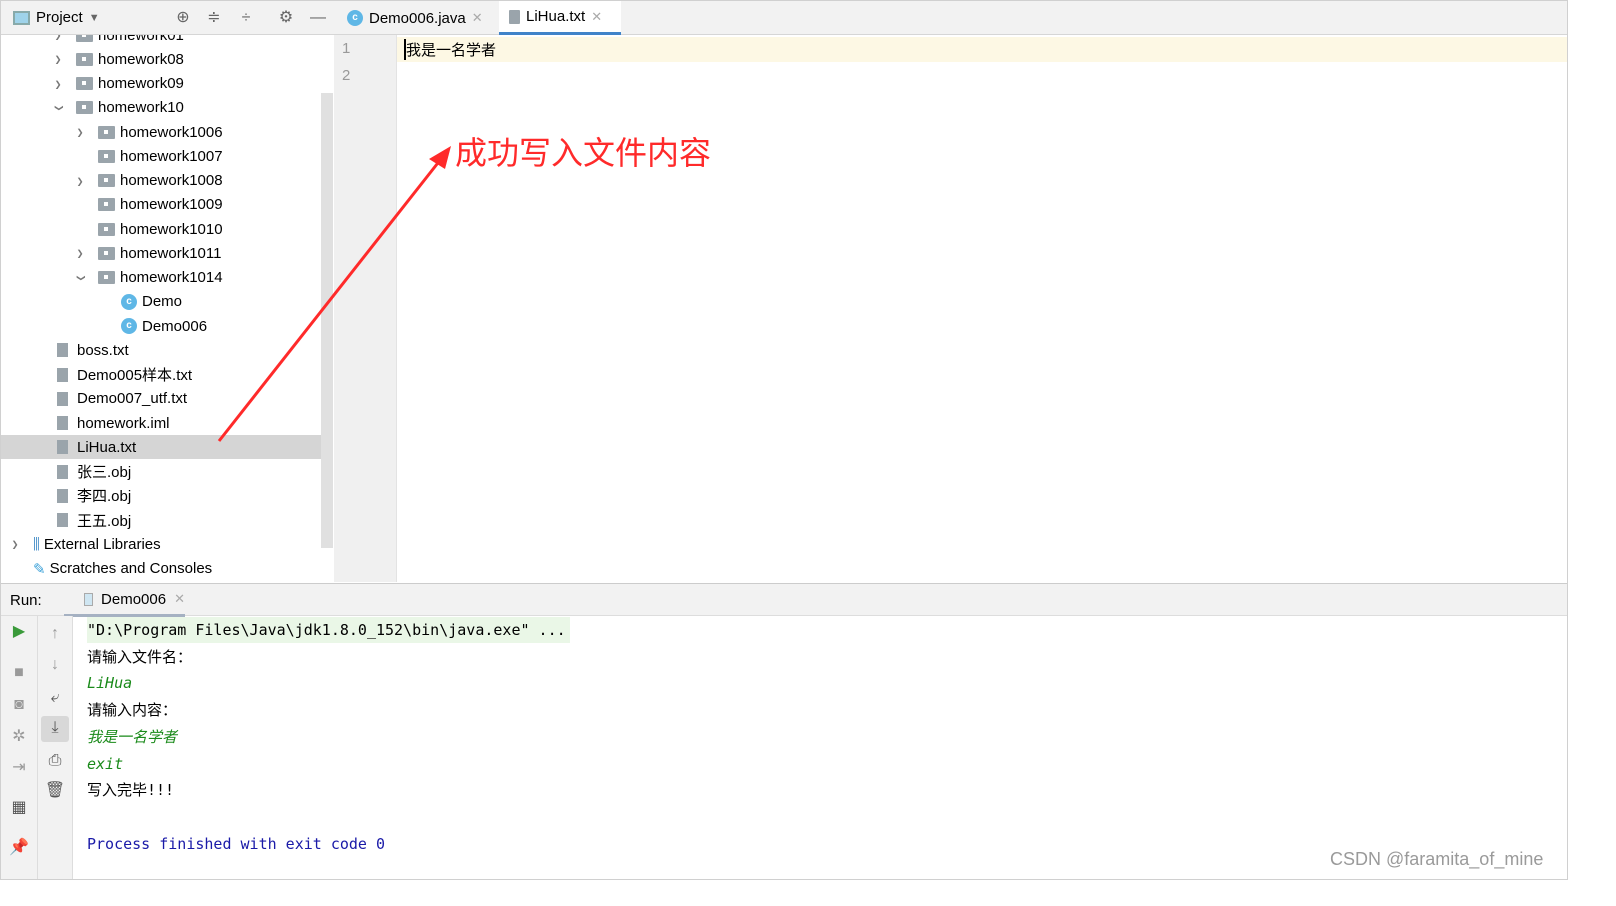  What do you see at coordinates (110, 683) in the screenshot?
I see `console-line: LiHua` at bounding box center [110, 683].